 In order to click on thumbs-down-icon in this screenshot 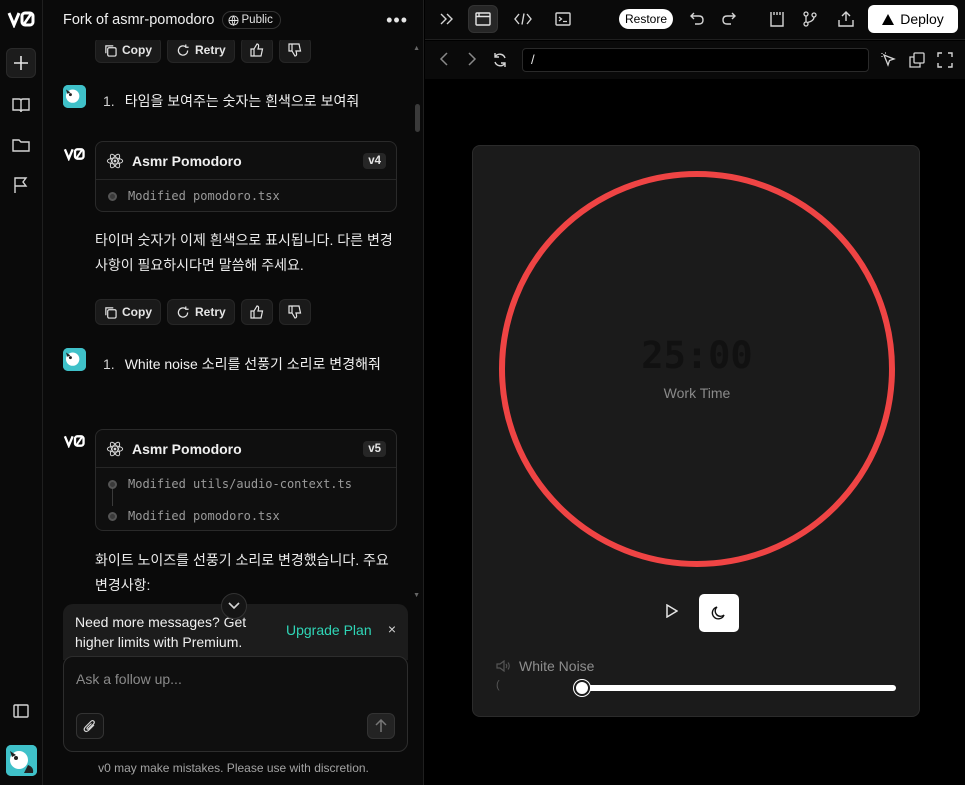, I will do `click(294, 312)`.